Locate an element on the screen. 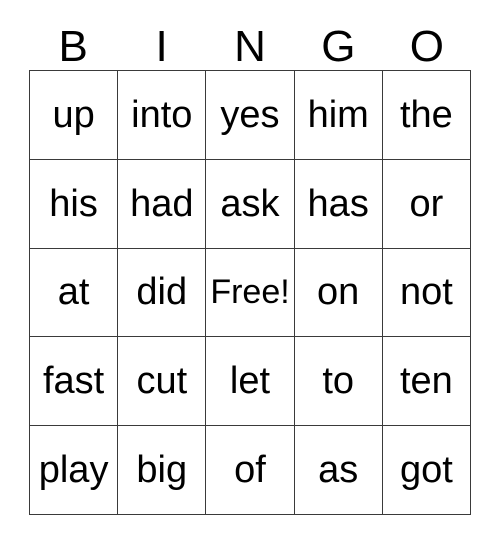 This screenshot has height=544, width=500. bingo-cell-label: or is located at coordinates (426, 203).